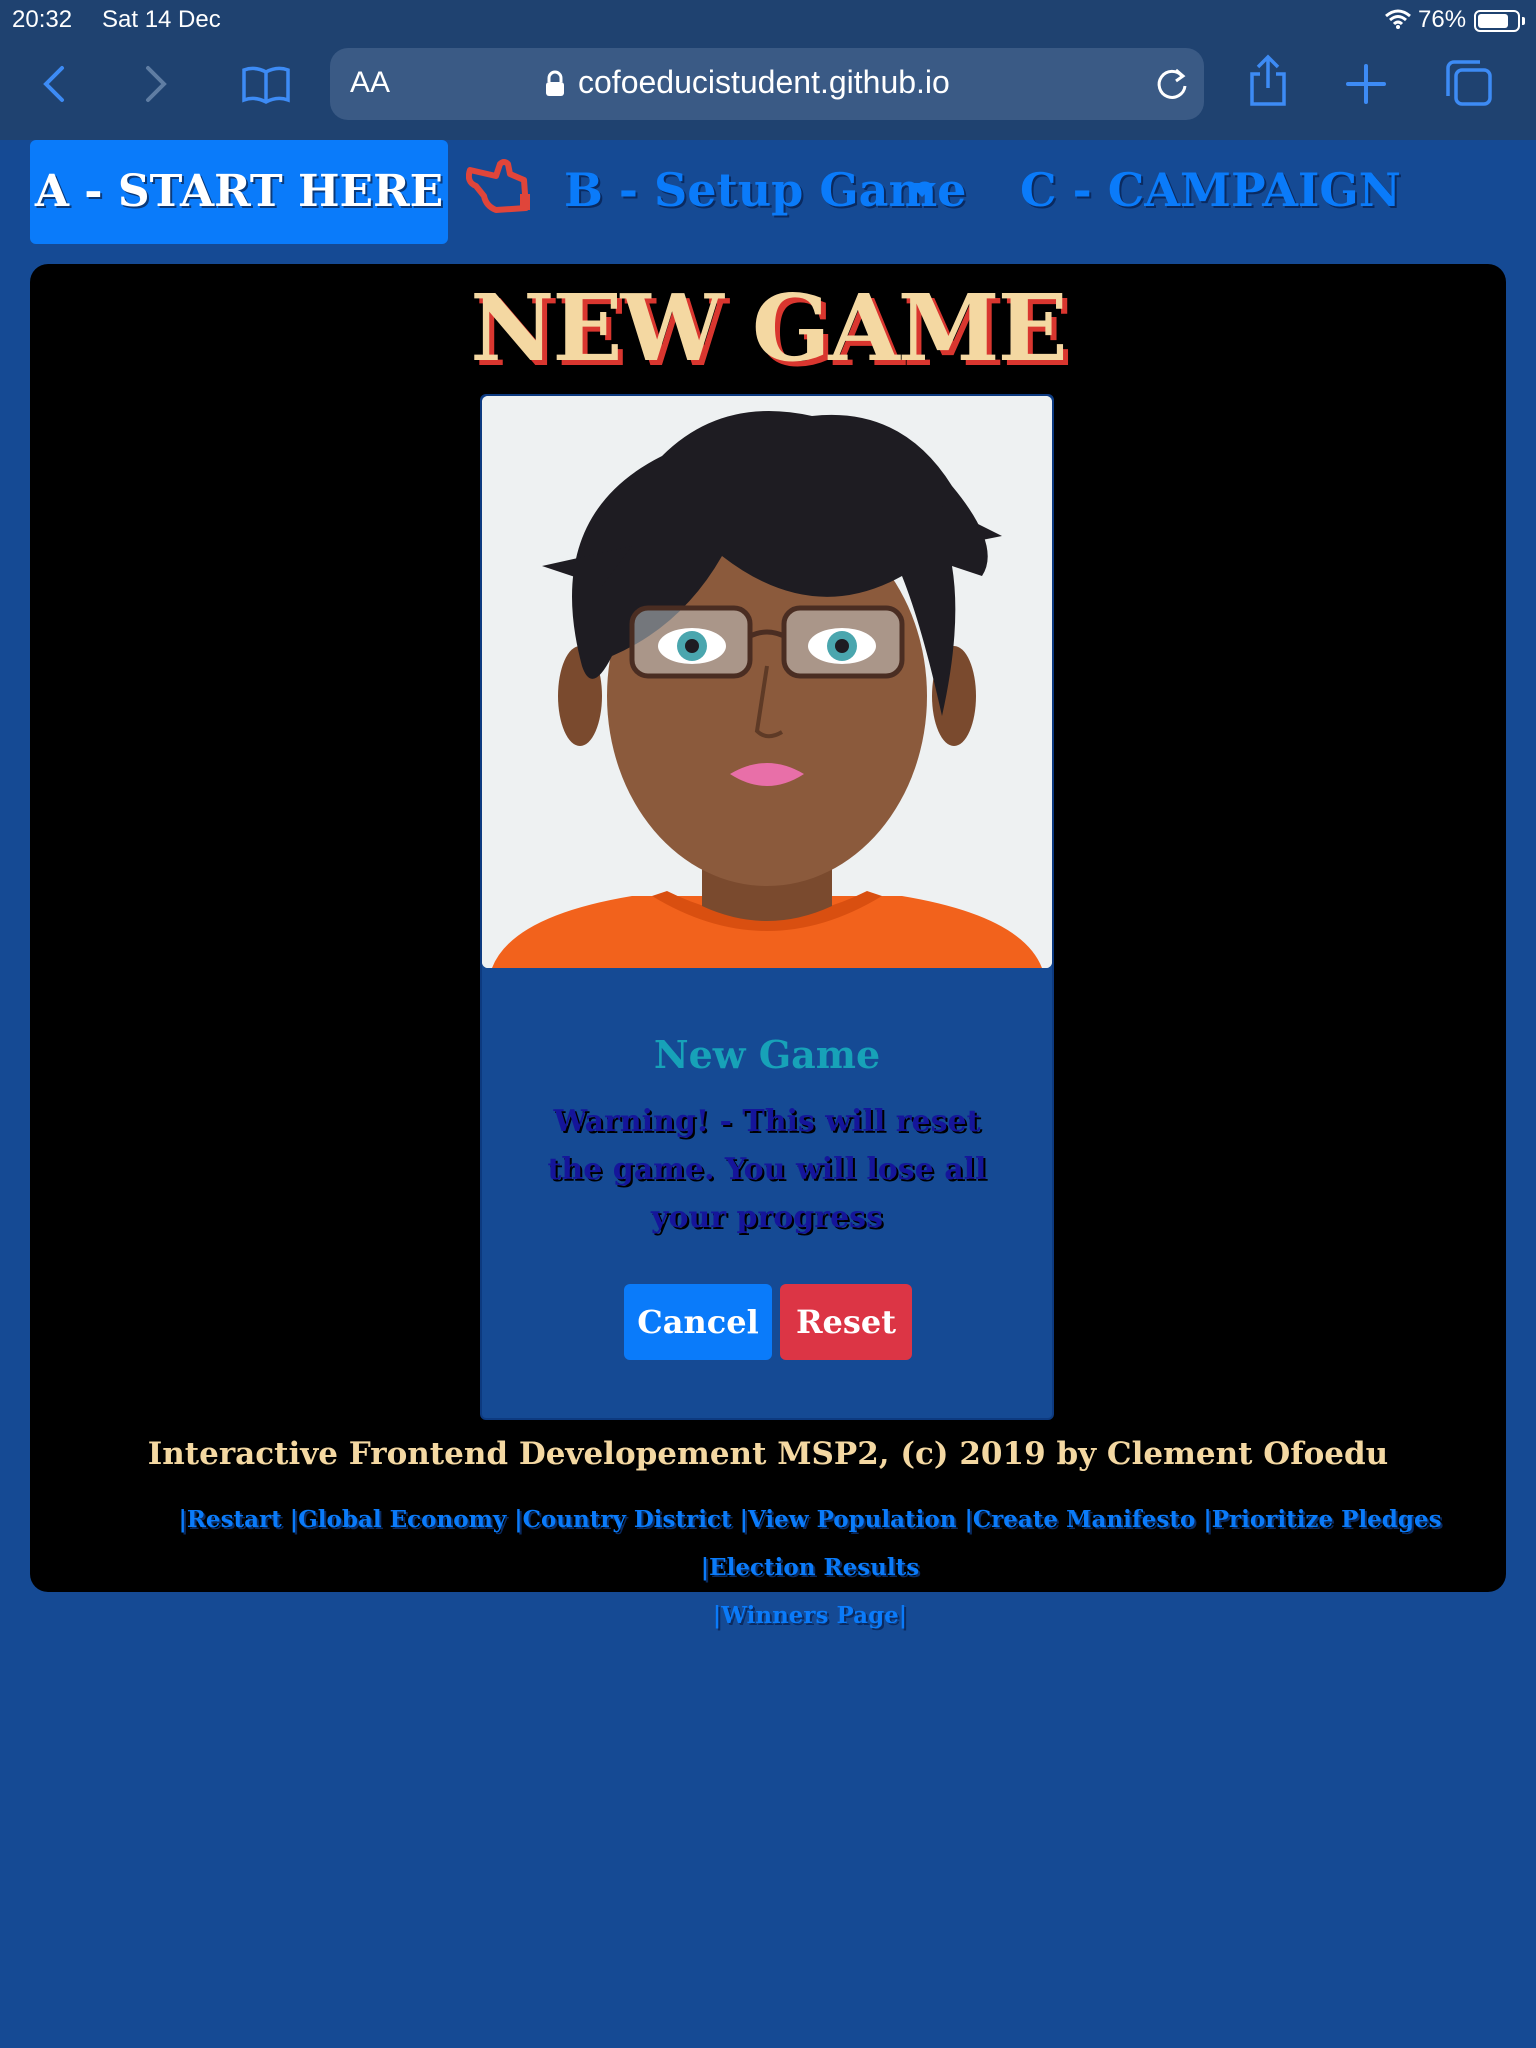 The image size is (1536, 2048). What do you see at coordinates (767, 682) in the screenshot?
I see `avatar-illustration` at bounding box center [767, 682].